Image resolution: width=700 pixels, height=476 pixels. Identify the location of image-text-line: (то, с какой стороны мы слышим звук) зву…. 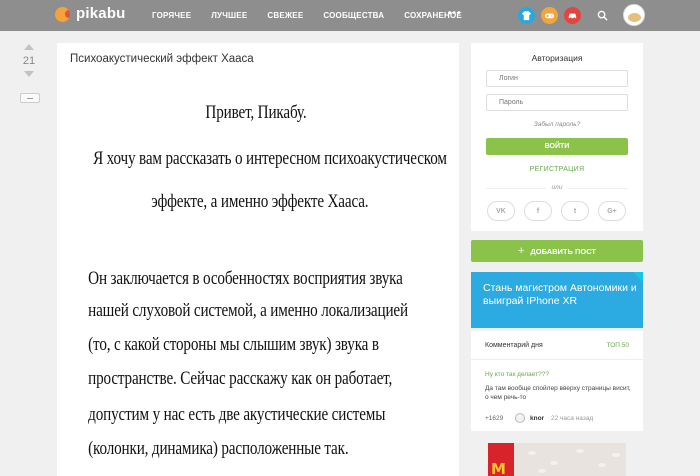
(233, 345).